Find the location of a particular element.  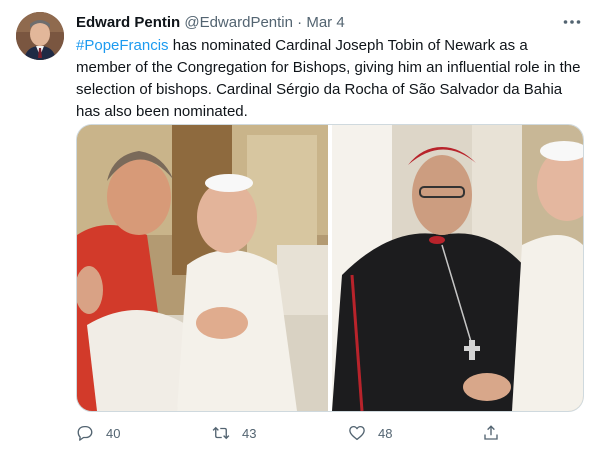

tweet-date: Mar 4 is located at coordinates (325, 22).